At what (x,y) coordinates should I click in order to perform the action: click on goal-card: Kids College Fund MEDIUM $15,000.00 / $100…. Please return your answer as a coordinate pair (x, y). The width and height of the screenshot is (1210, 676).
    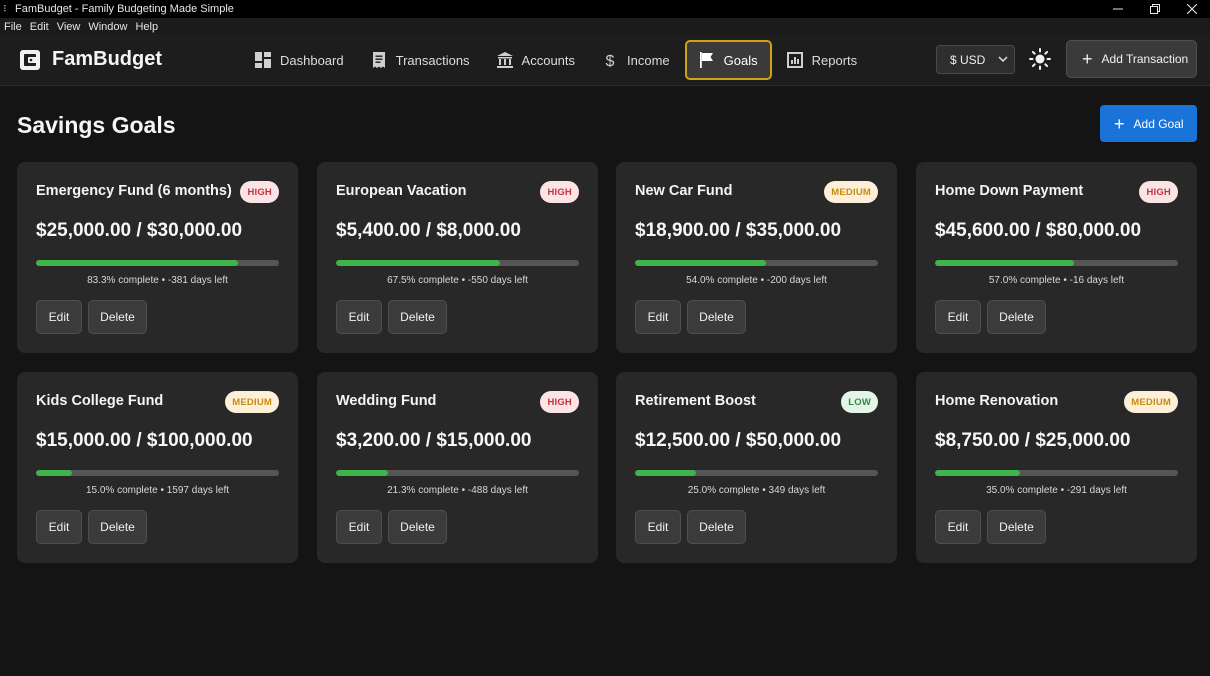
    Looking at the image, I should click on (157, 467).